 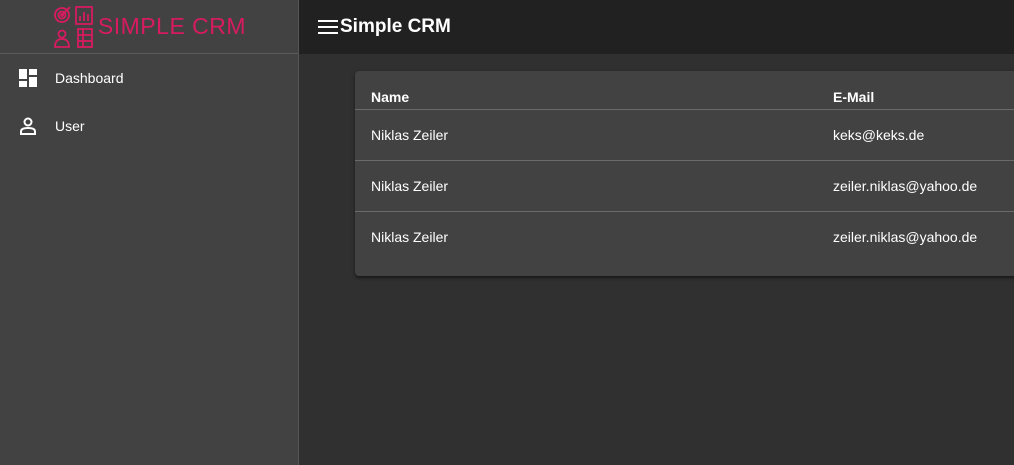 What do you see at coordinates (656, 27) in the screenshot?
I see `top-toolbar: Simple CRM` at bounding box center [656, 27].